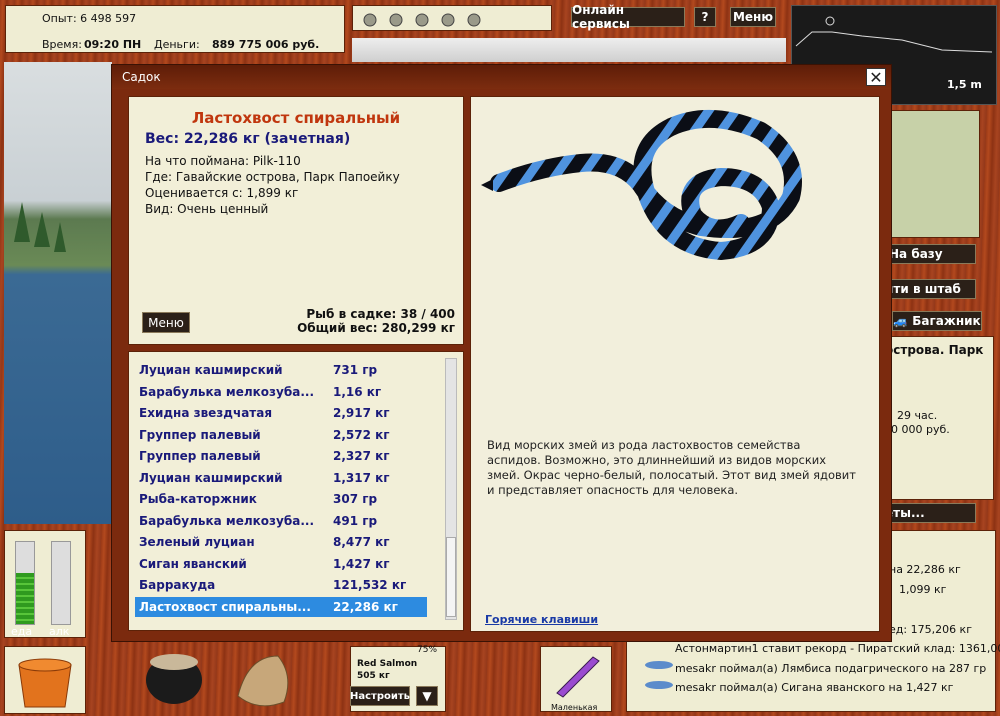 The width and height of the screenshot is (1000, 716). I want to click on to-hq-button: йти в штаб, so click(927, 289).